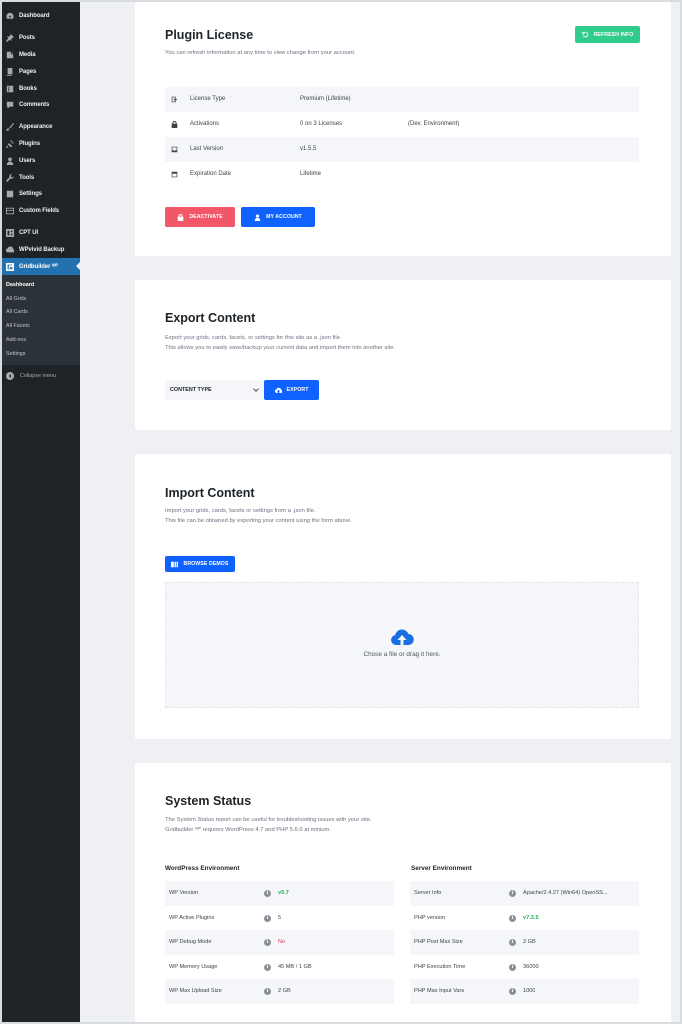 The width and height of the screenshot is (682, 1024). I want to click on status-row: PHP version i v7.3.5, so click(476, 918).